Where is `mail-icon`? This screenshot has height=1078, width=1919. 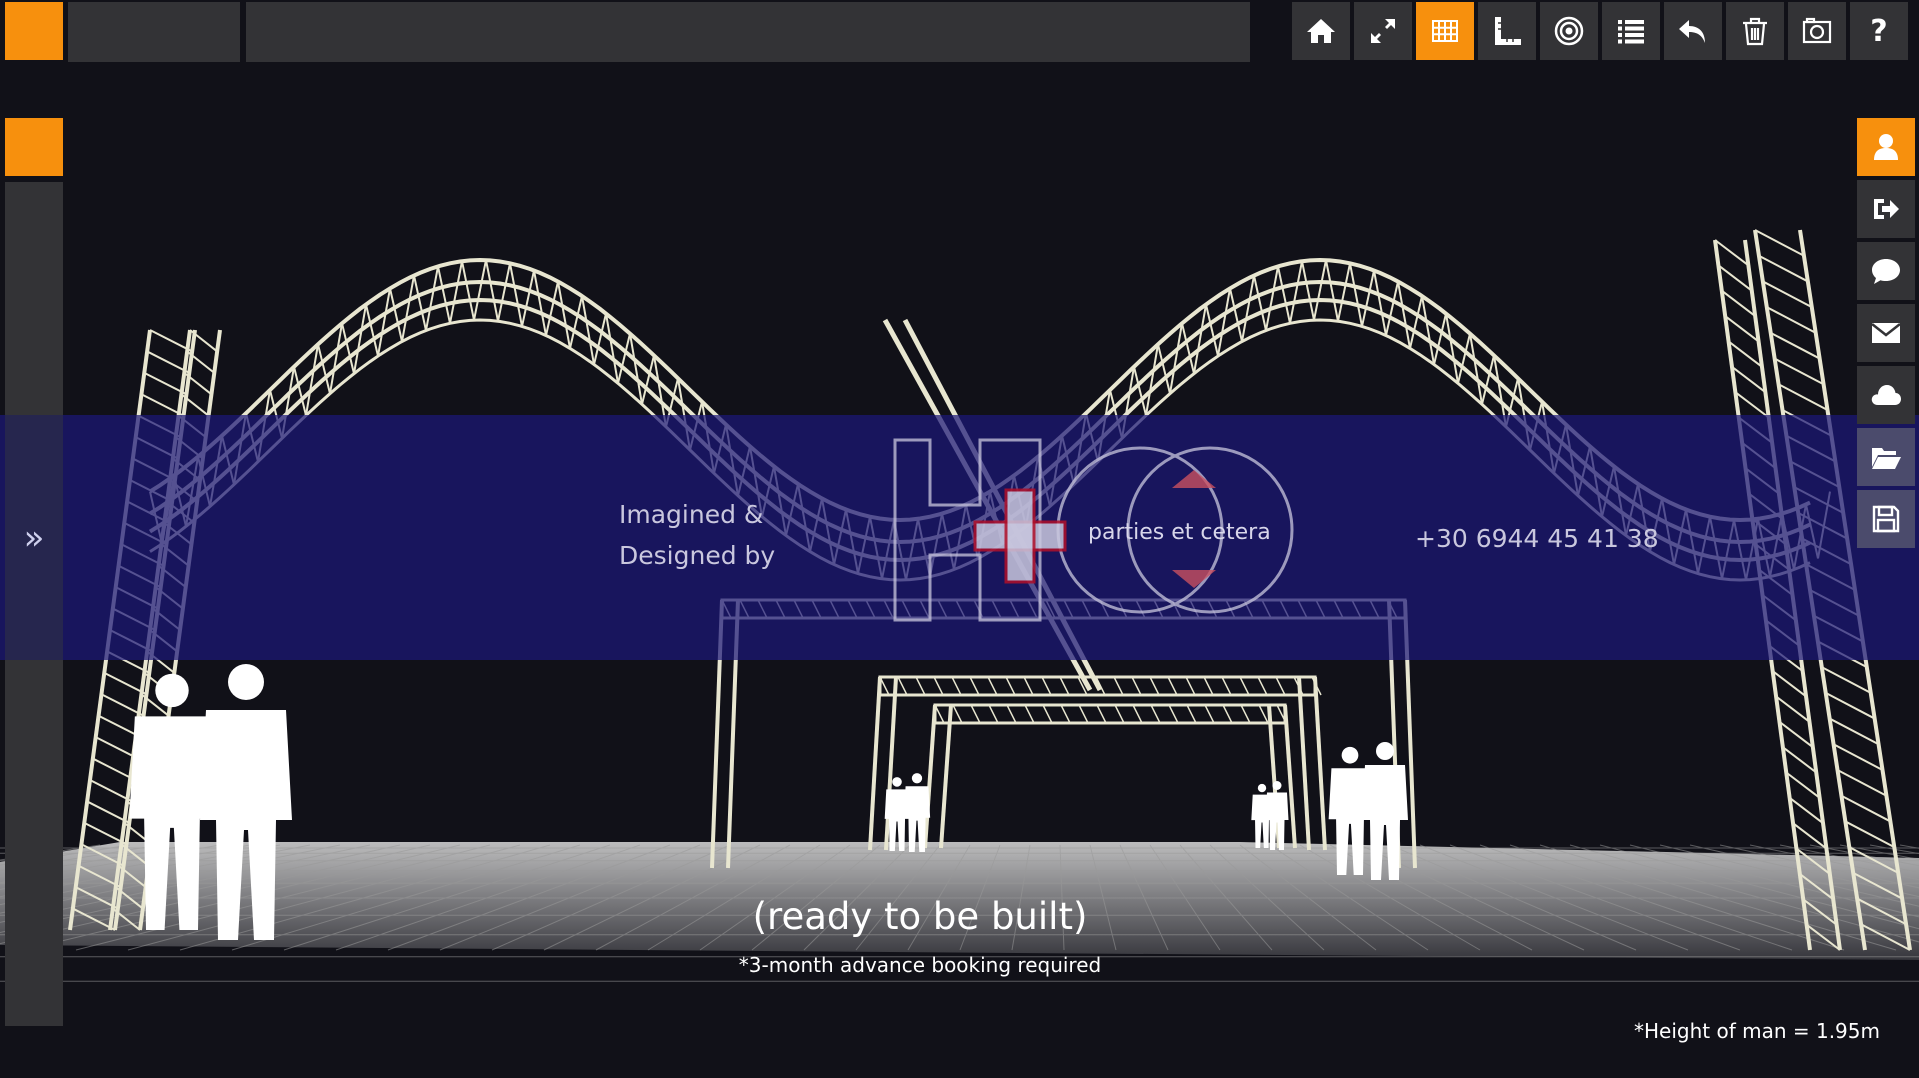 mail-icon is located at coordinates (1886, 333).